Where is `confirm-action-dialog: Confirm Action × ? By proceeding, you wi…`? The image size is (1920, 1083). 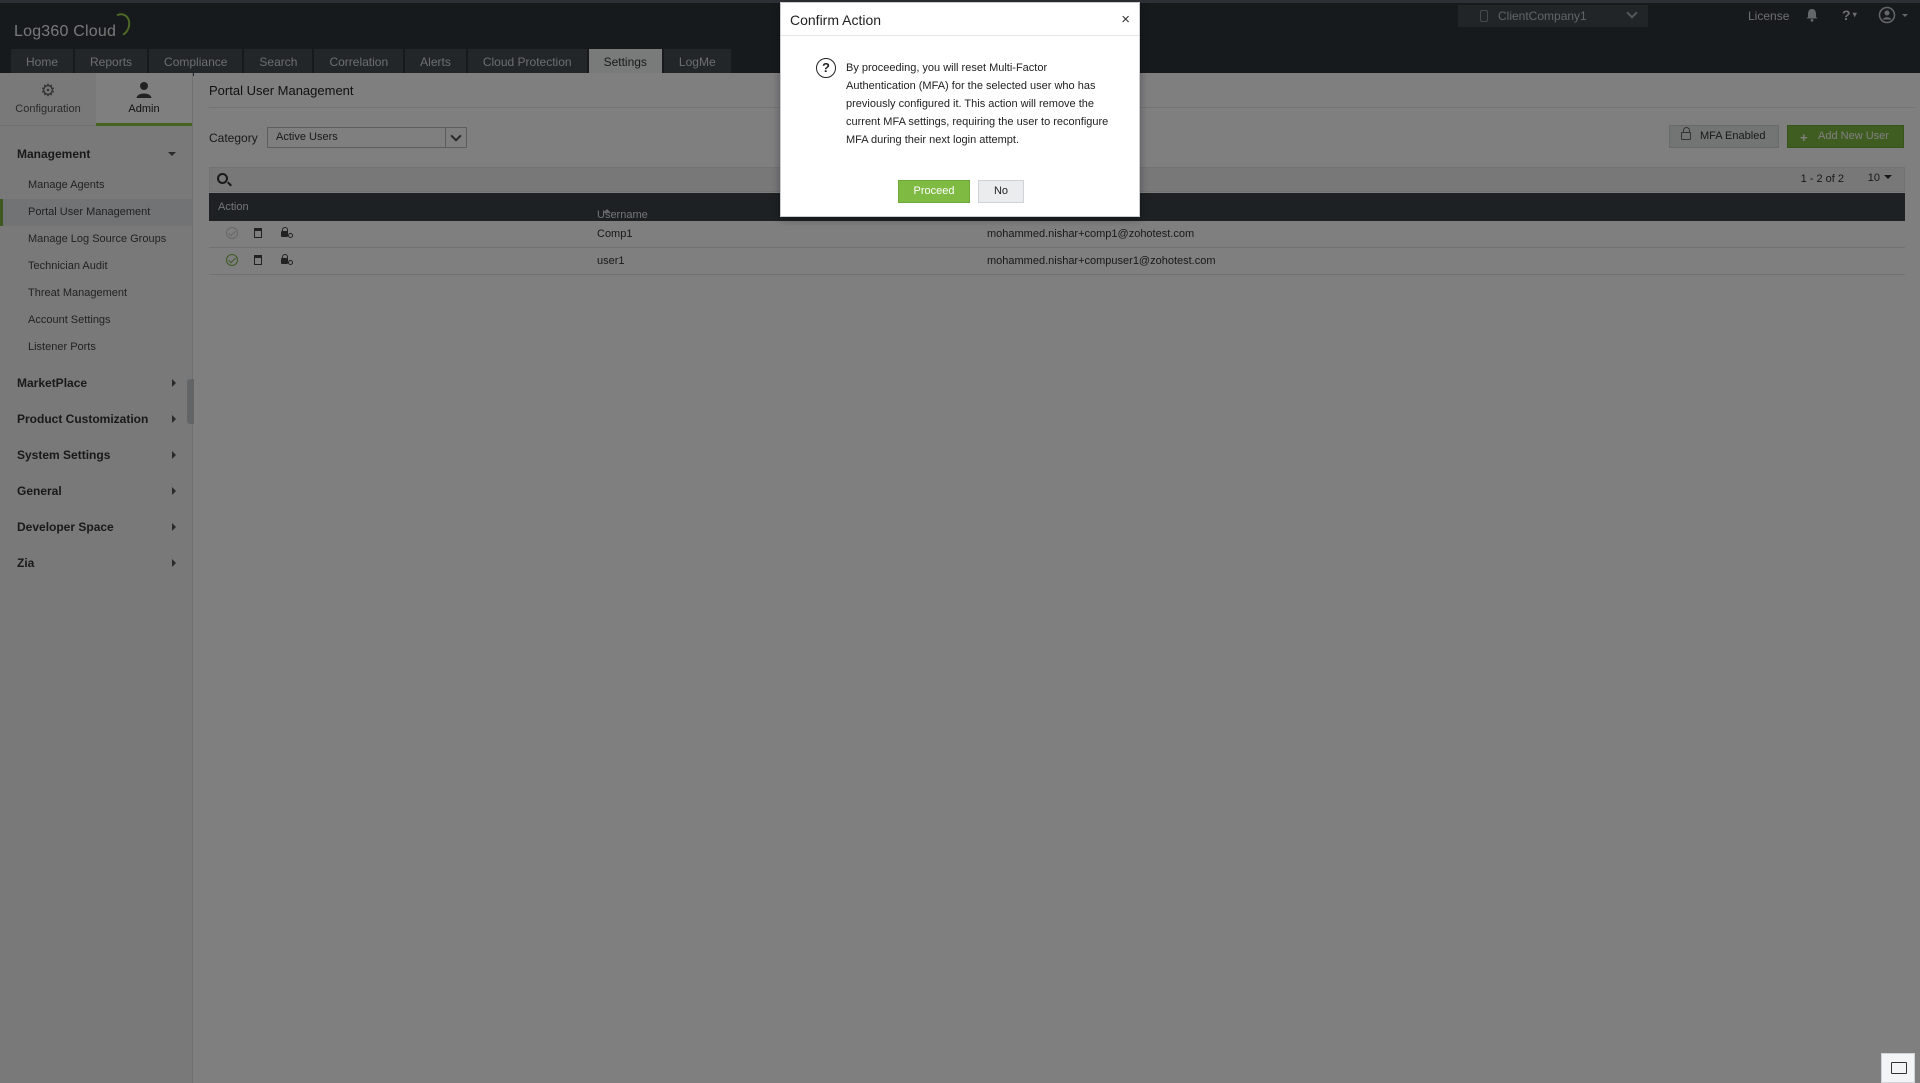 confirm-action-dialog: Confirm Action × ? By proceeding, you wi… is located at coordinates (960, 109).